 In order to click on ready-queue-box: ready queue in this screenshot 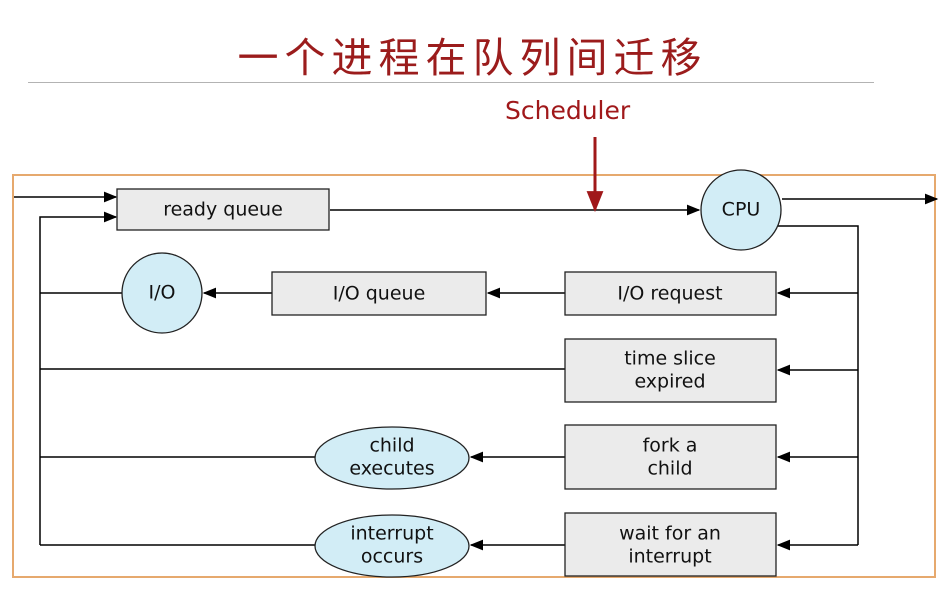, I will do `click(223, 209)`.